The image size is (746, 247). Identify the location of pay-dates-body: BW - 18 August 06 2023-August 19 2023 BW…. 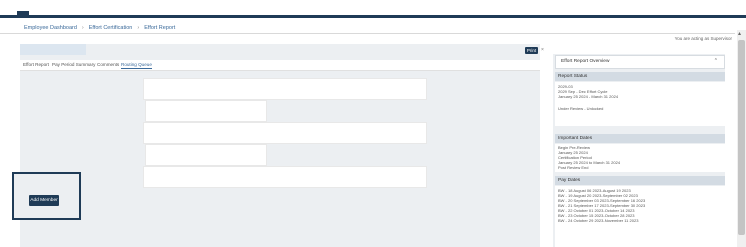
(640, 216).